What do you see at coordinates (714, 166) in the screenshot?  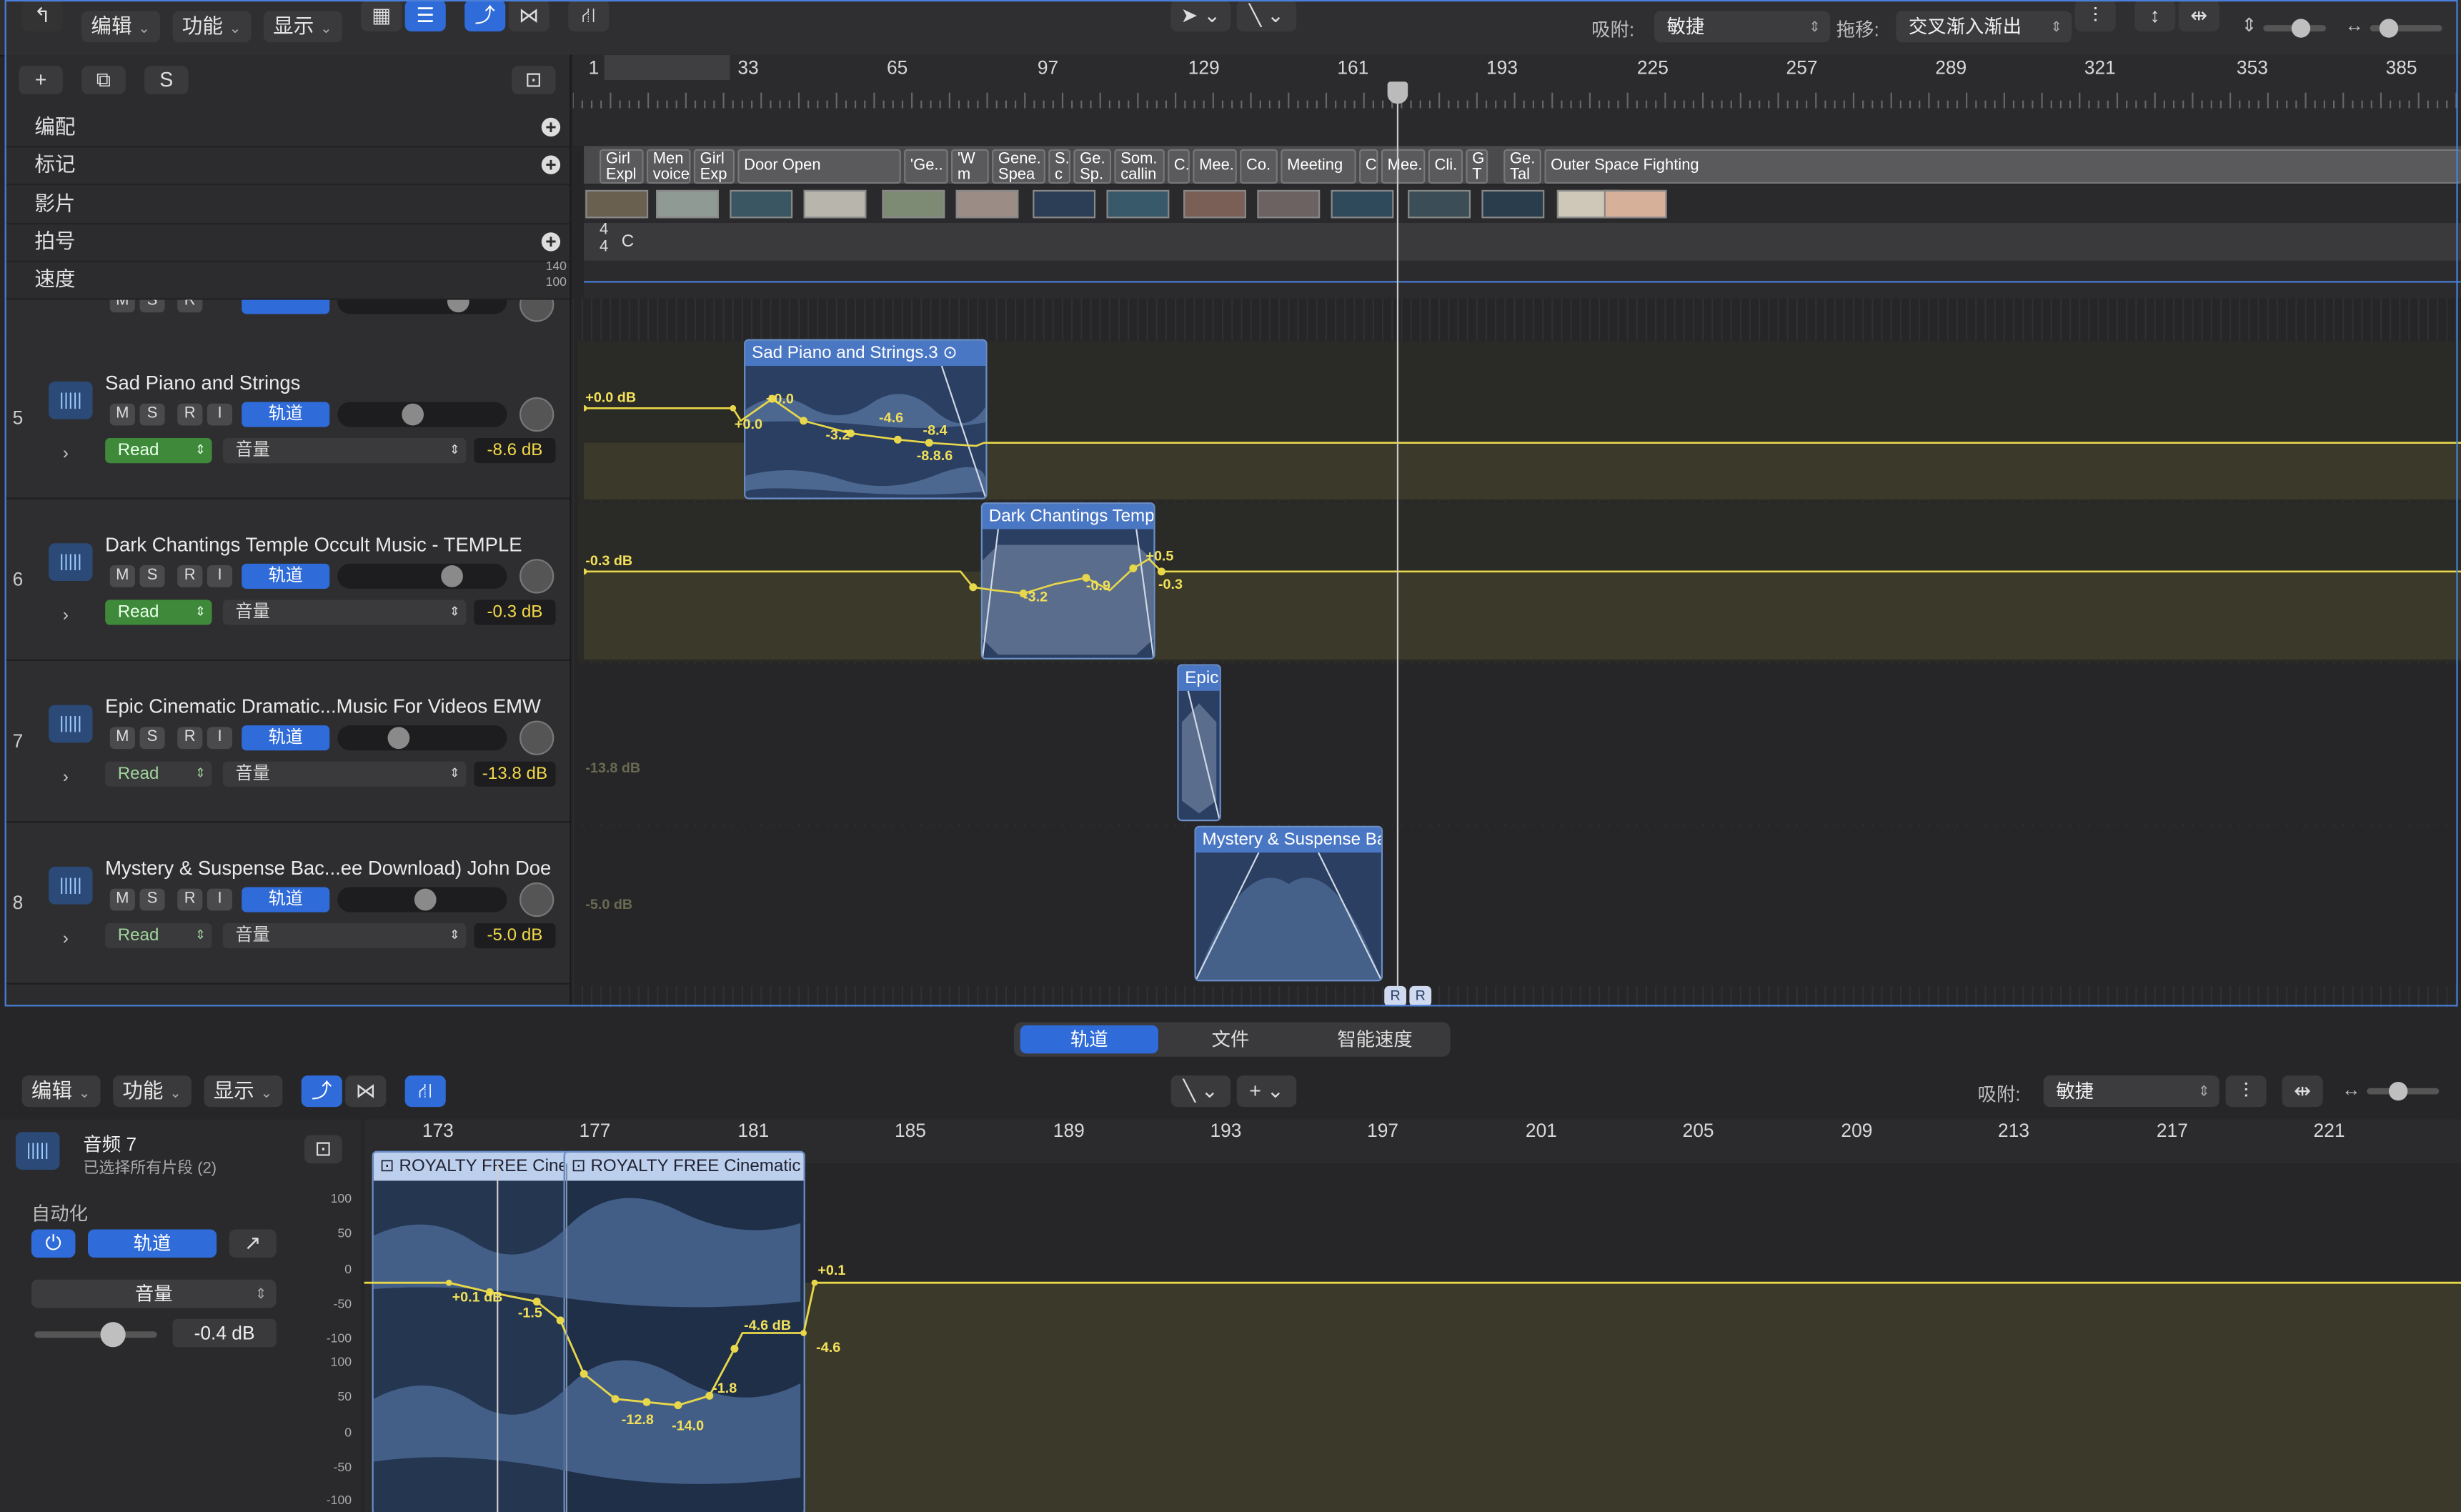 I see `marker: Girl Exp` at bounding box center [714, 166].